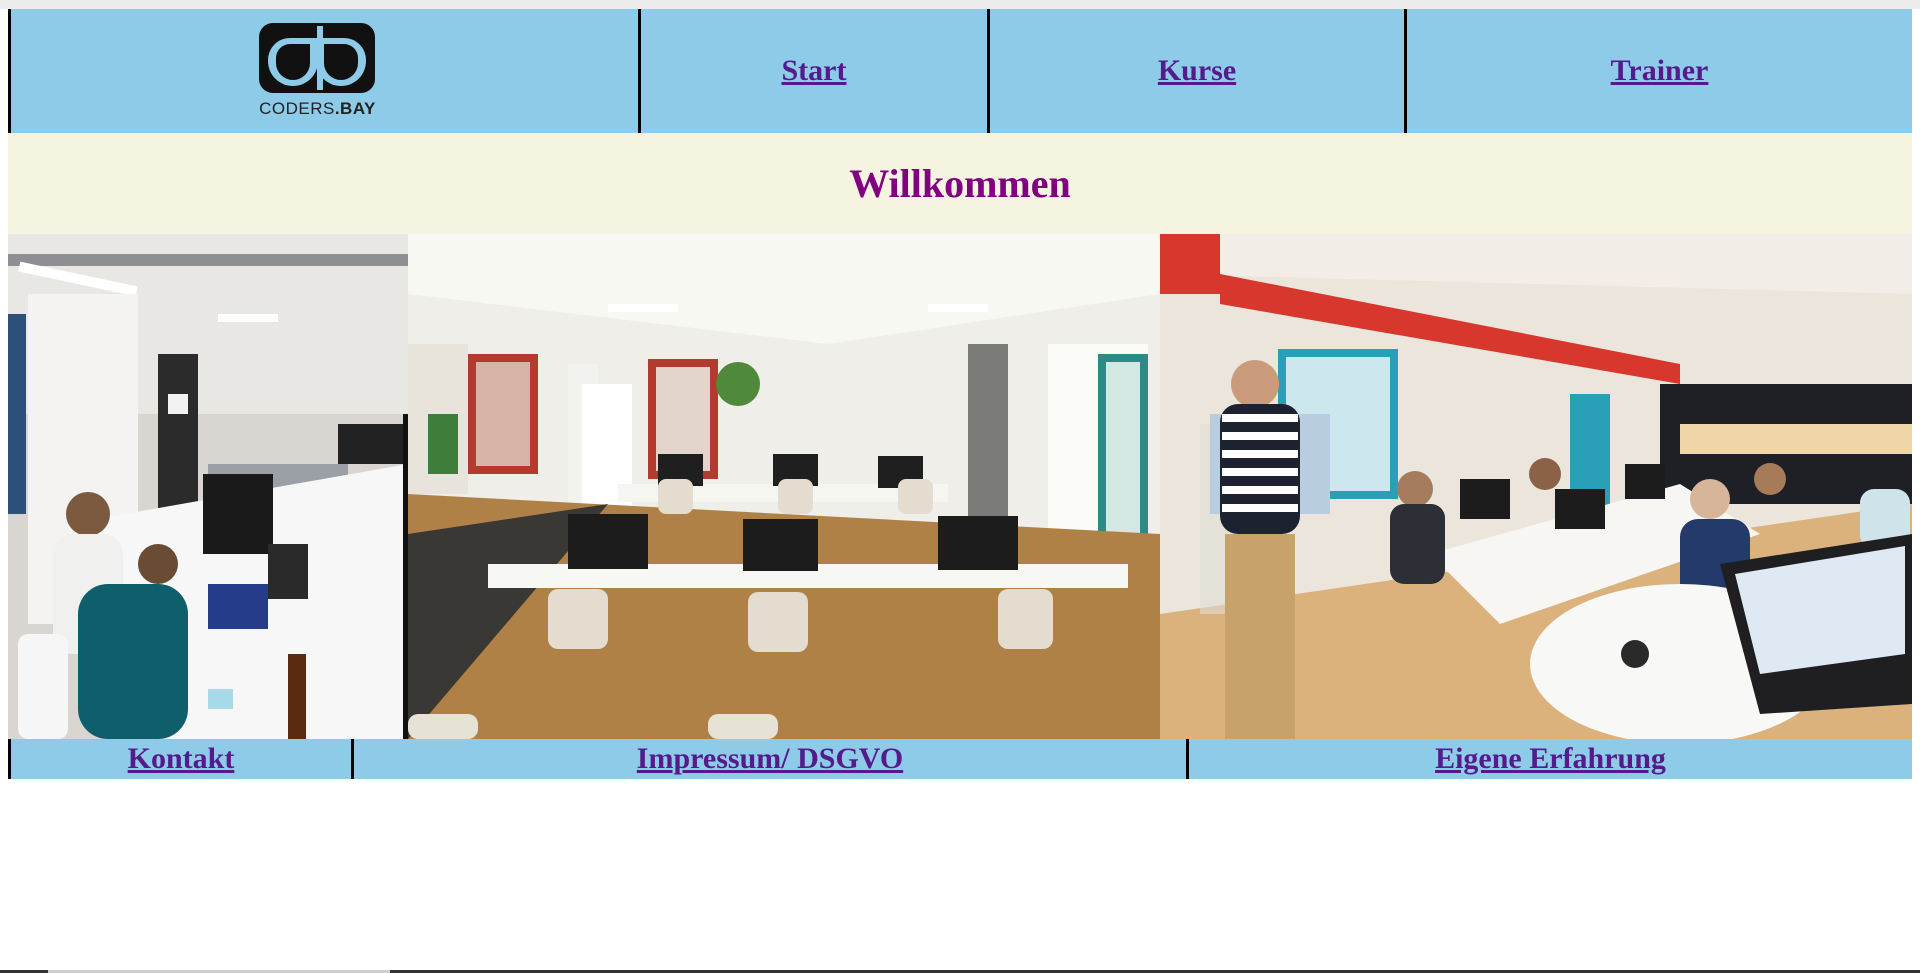 The width and height of the screenshot is (1920, 973). Describe the element at coordinates (208, 486) in the screenshot. I see `photo-classroom-students` at that location.